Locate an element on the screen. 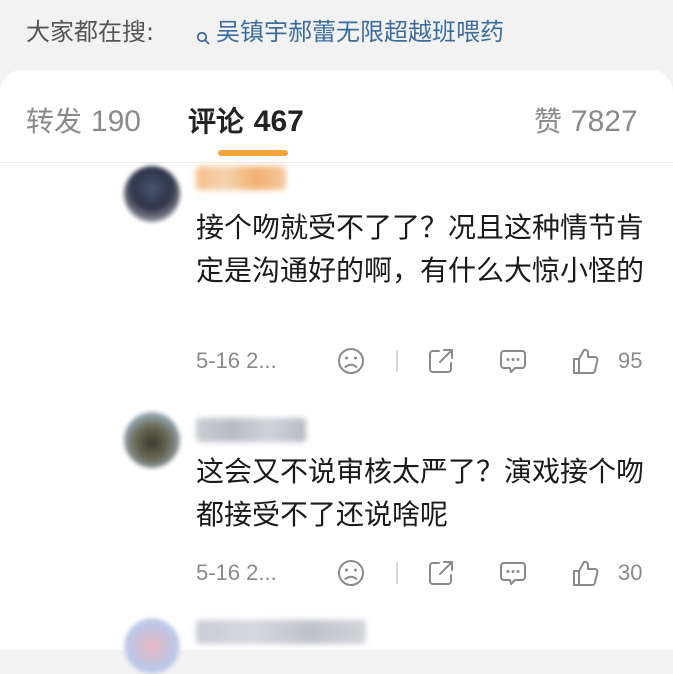  tab-repost: 转发 190 is located at coordinates (83, 120).